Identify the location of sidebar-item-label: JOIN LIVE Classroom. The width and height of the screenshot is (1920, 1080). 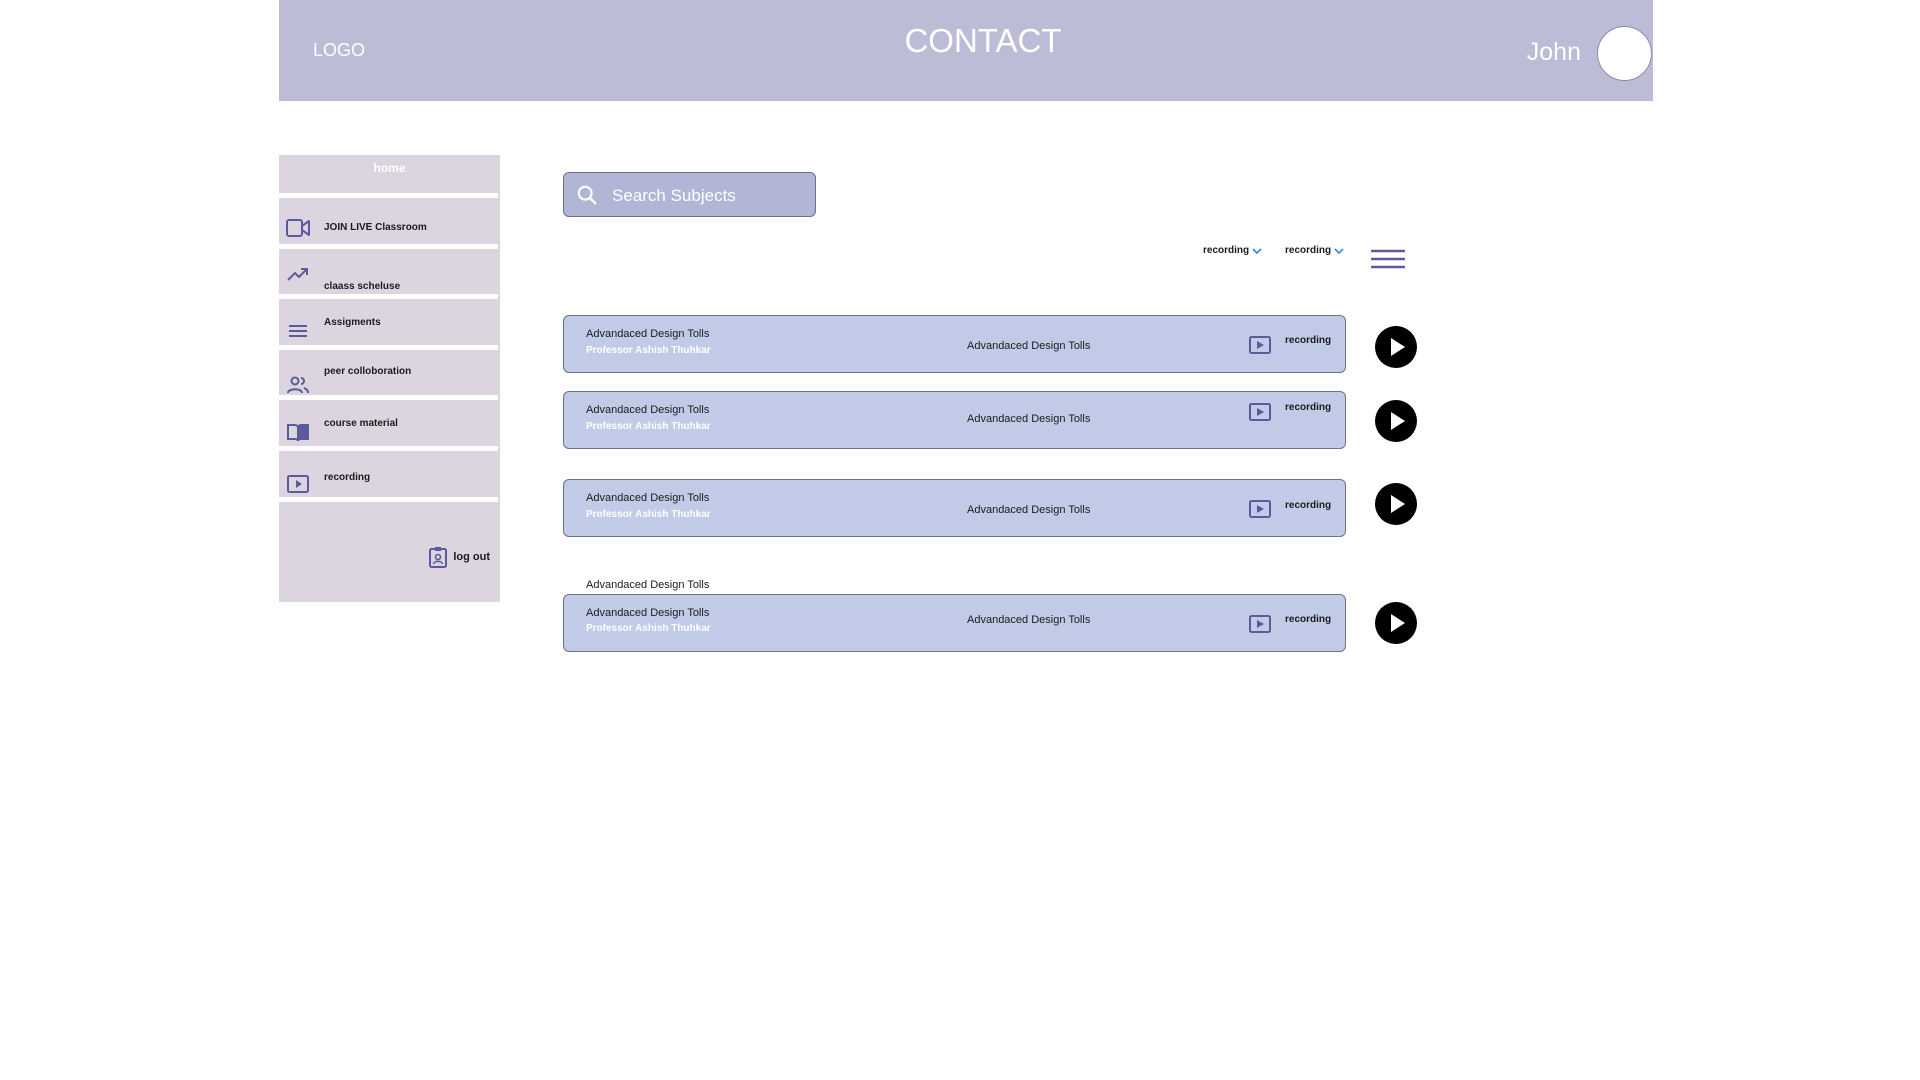
(375, 227).